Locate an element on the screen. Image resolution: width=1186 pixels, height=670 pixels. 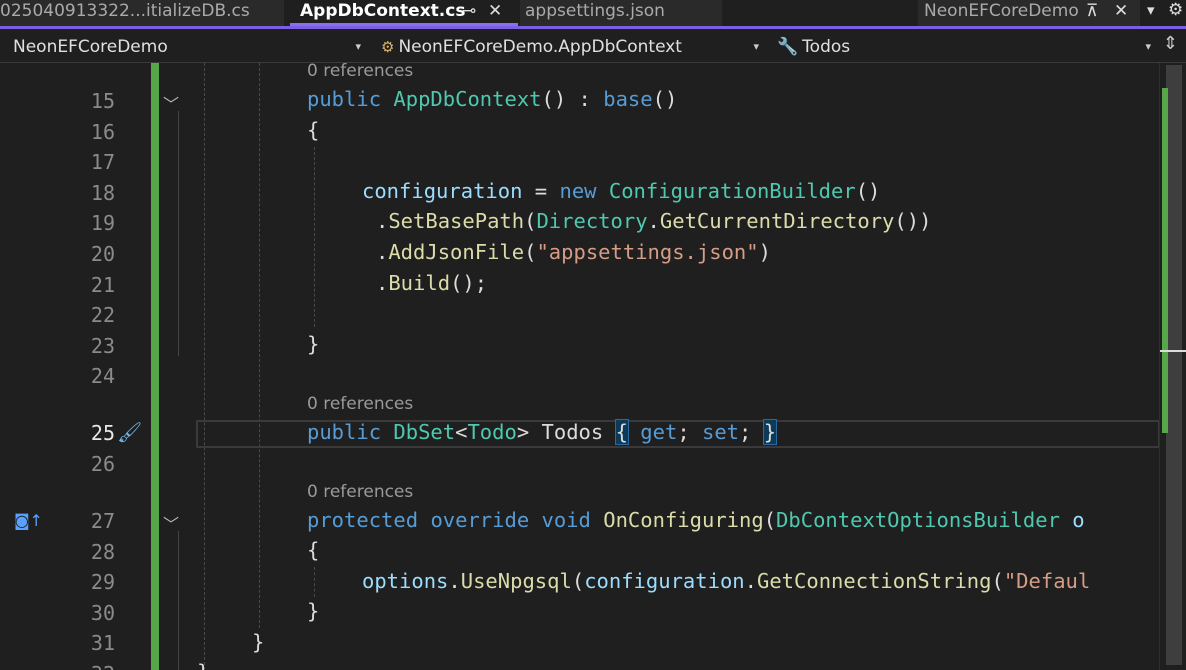
line-number: 24 is located at coordinates (102, 376).